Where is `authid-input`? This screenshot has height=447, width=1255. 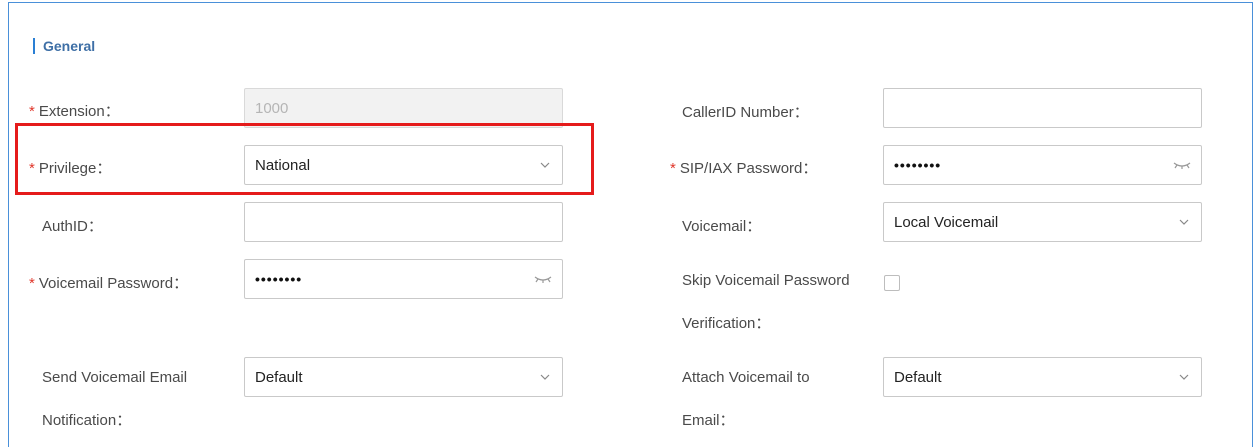
authid-input is located at coordinates (403, 222).